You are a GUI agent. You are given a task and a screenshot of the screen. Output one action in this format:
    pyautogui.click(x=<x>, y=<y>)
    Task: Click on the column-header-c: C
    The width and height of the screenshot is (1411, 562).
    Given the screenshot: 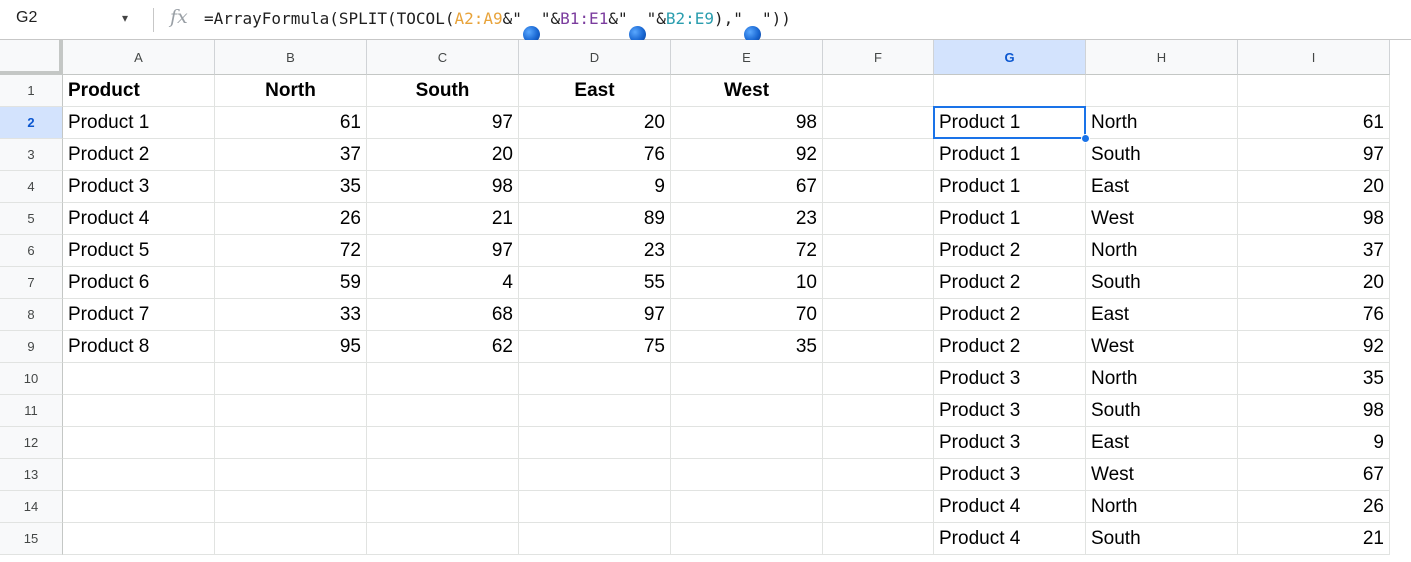 What is the action you would take?
    pyautogui.click(x=443, y=57)
    